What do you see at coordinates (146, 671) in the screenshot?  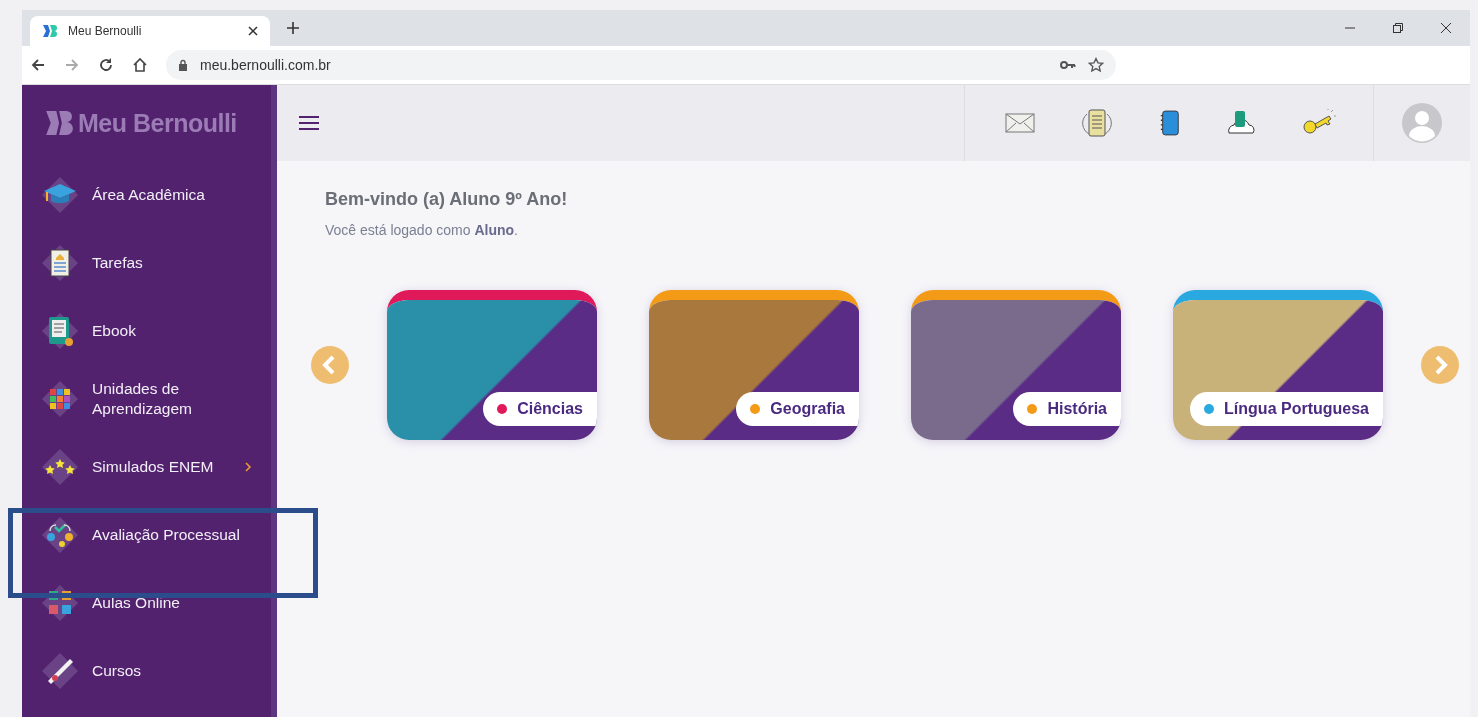 I see `sidebar-item: Cursos` at bounding box center [146, 671].